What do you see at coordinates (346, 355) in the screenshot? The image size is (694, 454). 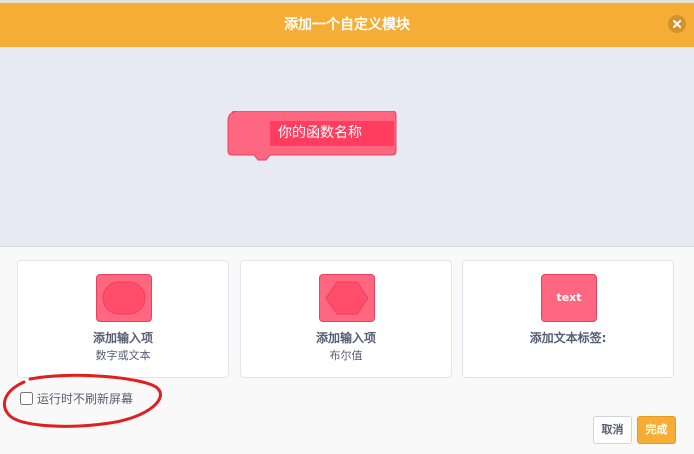 I see `card-subtitle: 布尔值` at bounding box center [346, 355].